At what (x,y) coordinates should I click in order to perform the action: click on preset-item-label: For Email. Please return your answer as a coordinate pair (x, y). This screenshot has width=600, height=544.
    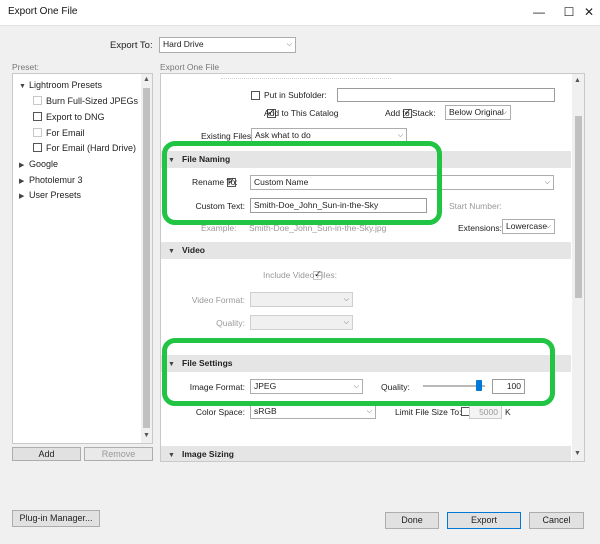
    Looking at the image, I should click on (65, 133).